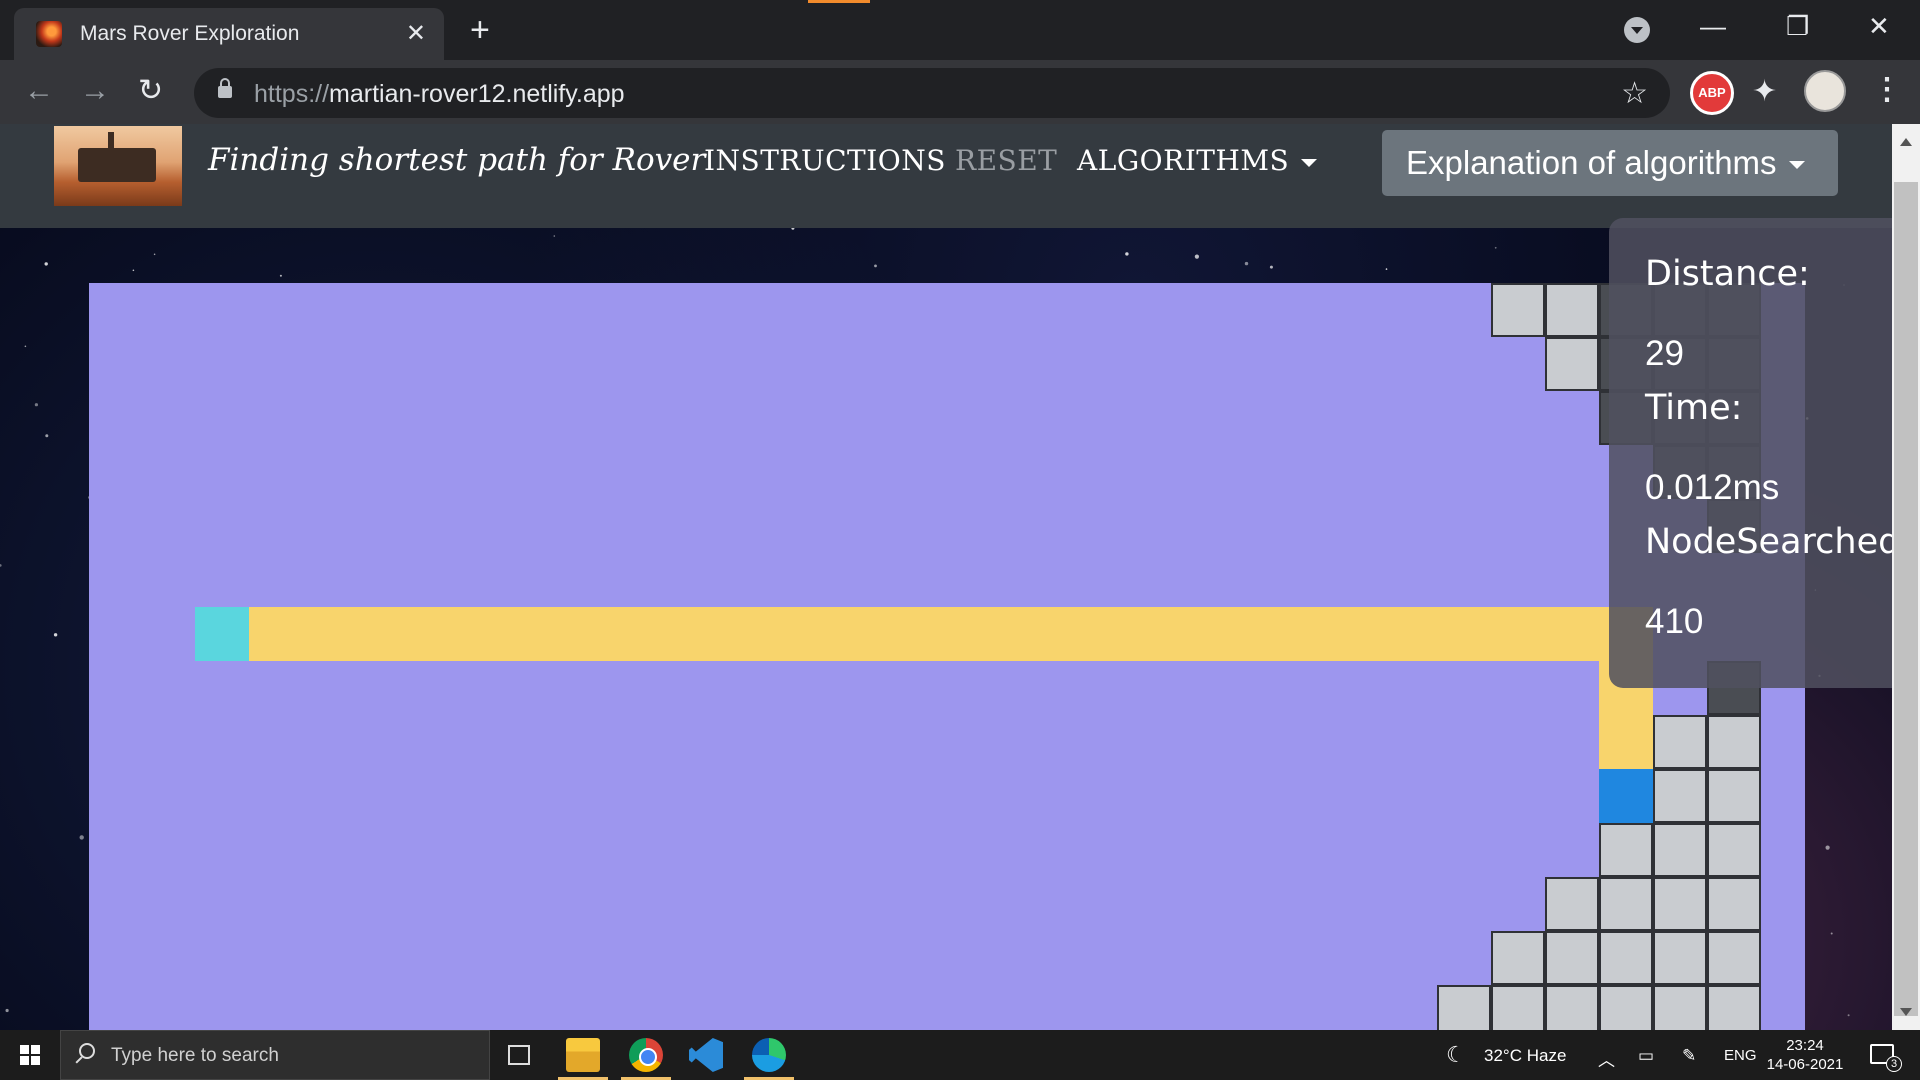 The height and width of the screenshot is (1080, 1920). What do you see at coordinates (1906, 1012) in the screenshot?
I see `scroll-down-icon` at bounding box center [1906, 1012].